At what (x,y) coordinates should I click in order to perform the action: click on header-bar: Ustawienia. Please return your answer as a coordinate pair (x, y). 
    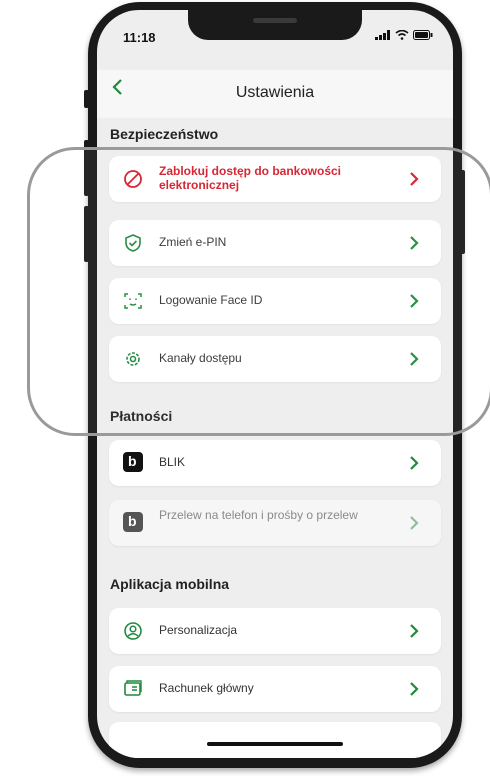
    Looking at the image, I should click on (275, 94).